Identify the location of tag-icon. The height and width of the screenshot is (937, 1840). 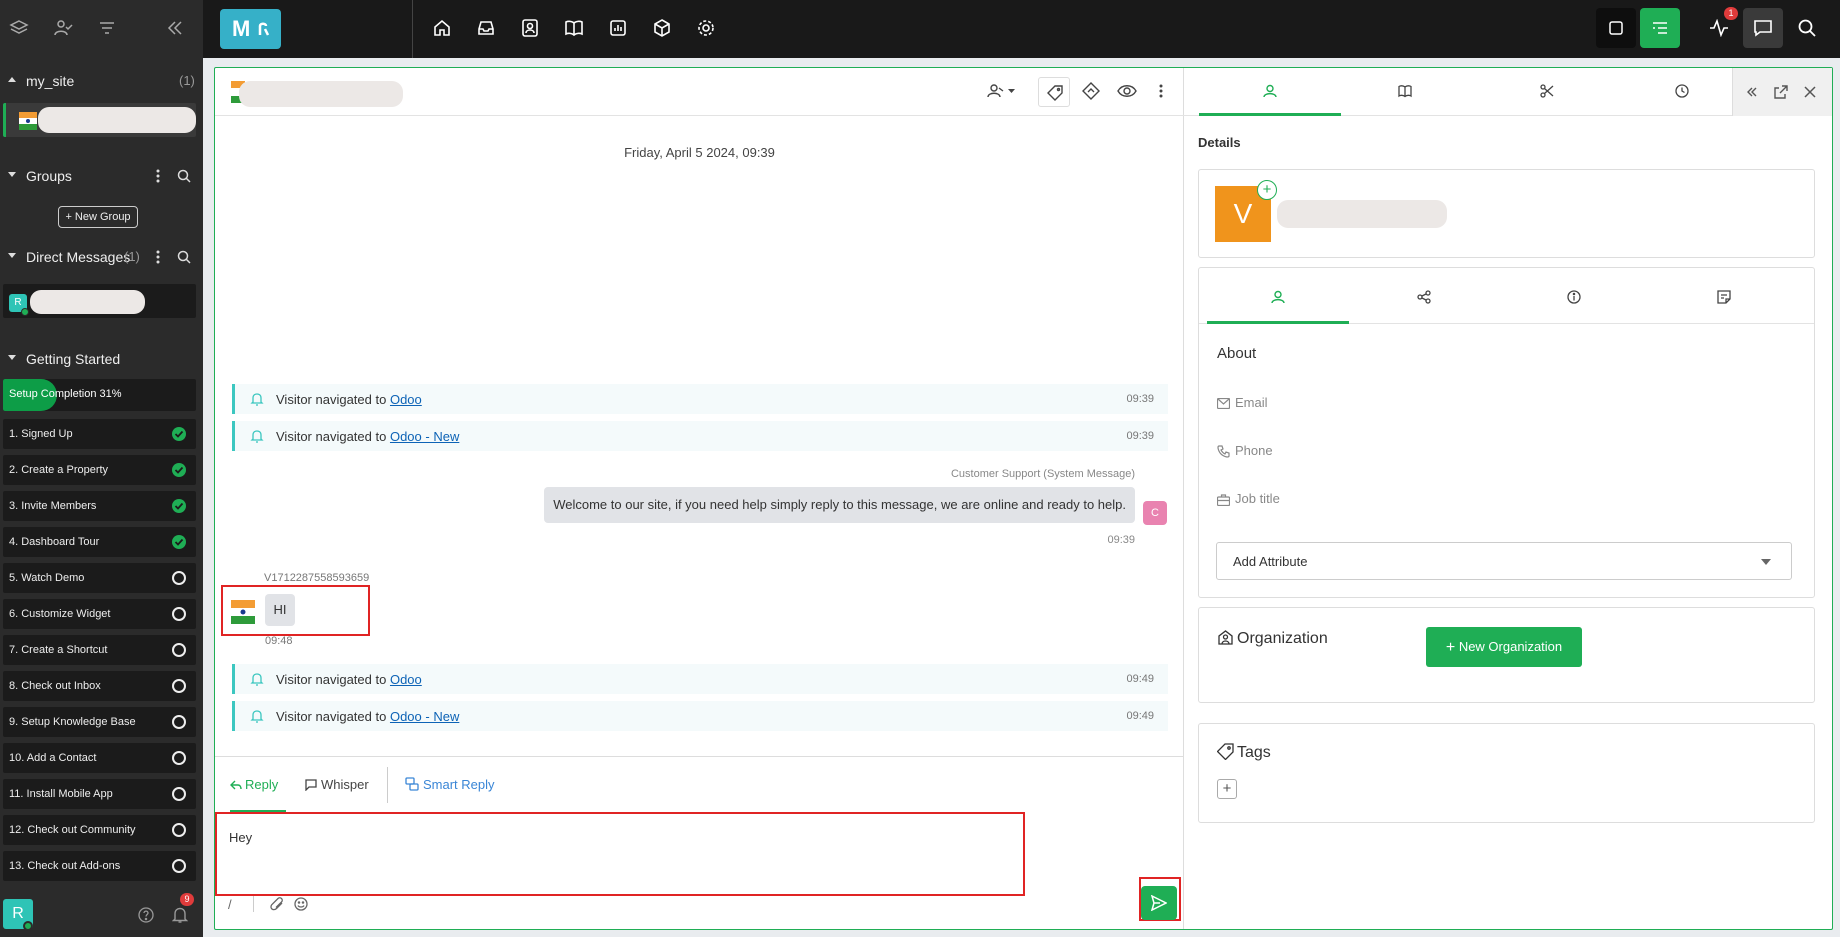
(1225, 751).